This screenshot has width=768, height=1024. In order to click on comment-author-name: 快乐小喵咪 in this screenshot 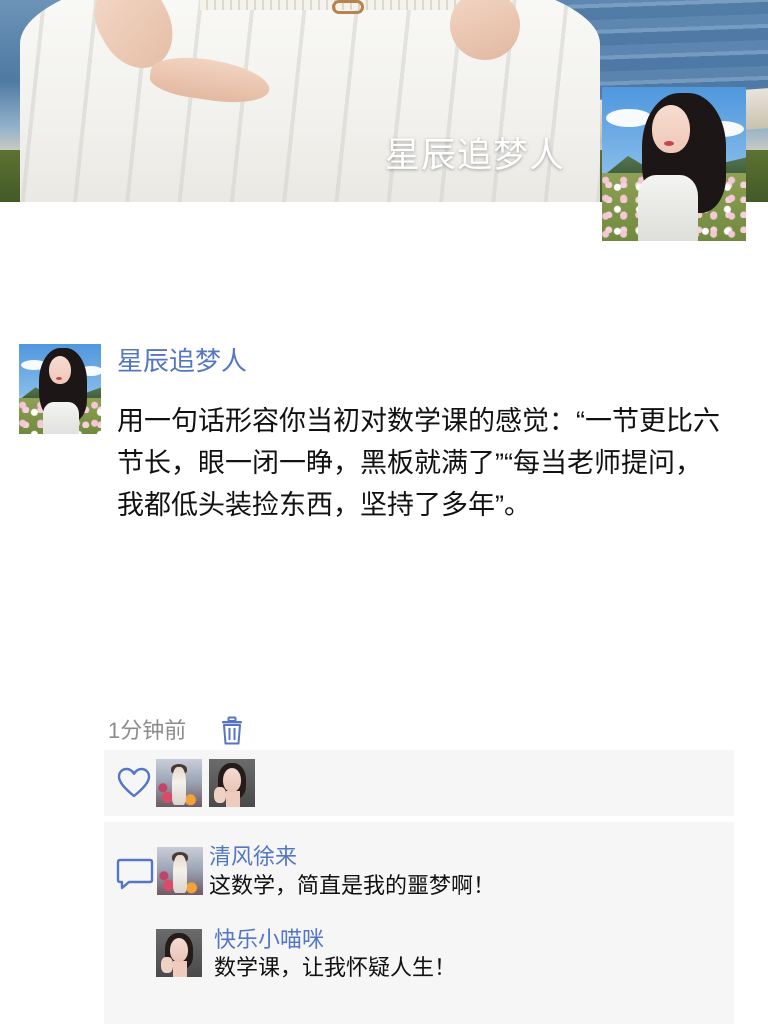, I will do `click(269, 940)`.